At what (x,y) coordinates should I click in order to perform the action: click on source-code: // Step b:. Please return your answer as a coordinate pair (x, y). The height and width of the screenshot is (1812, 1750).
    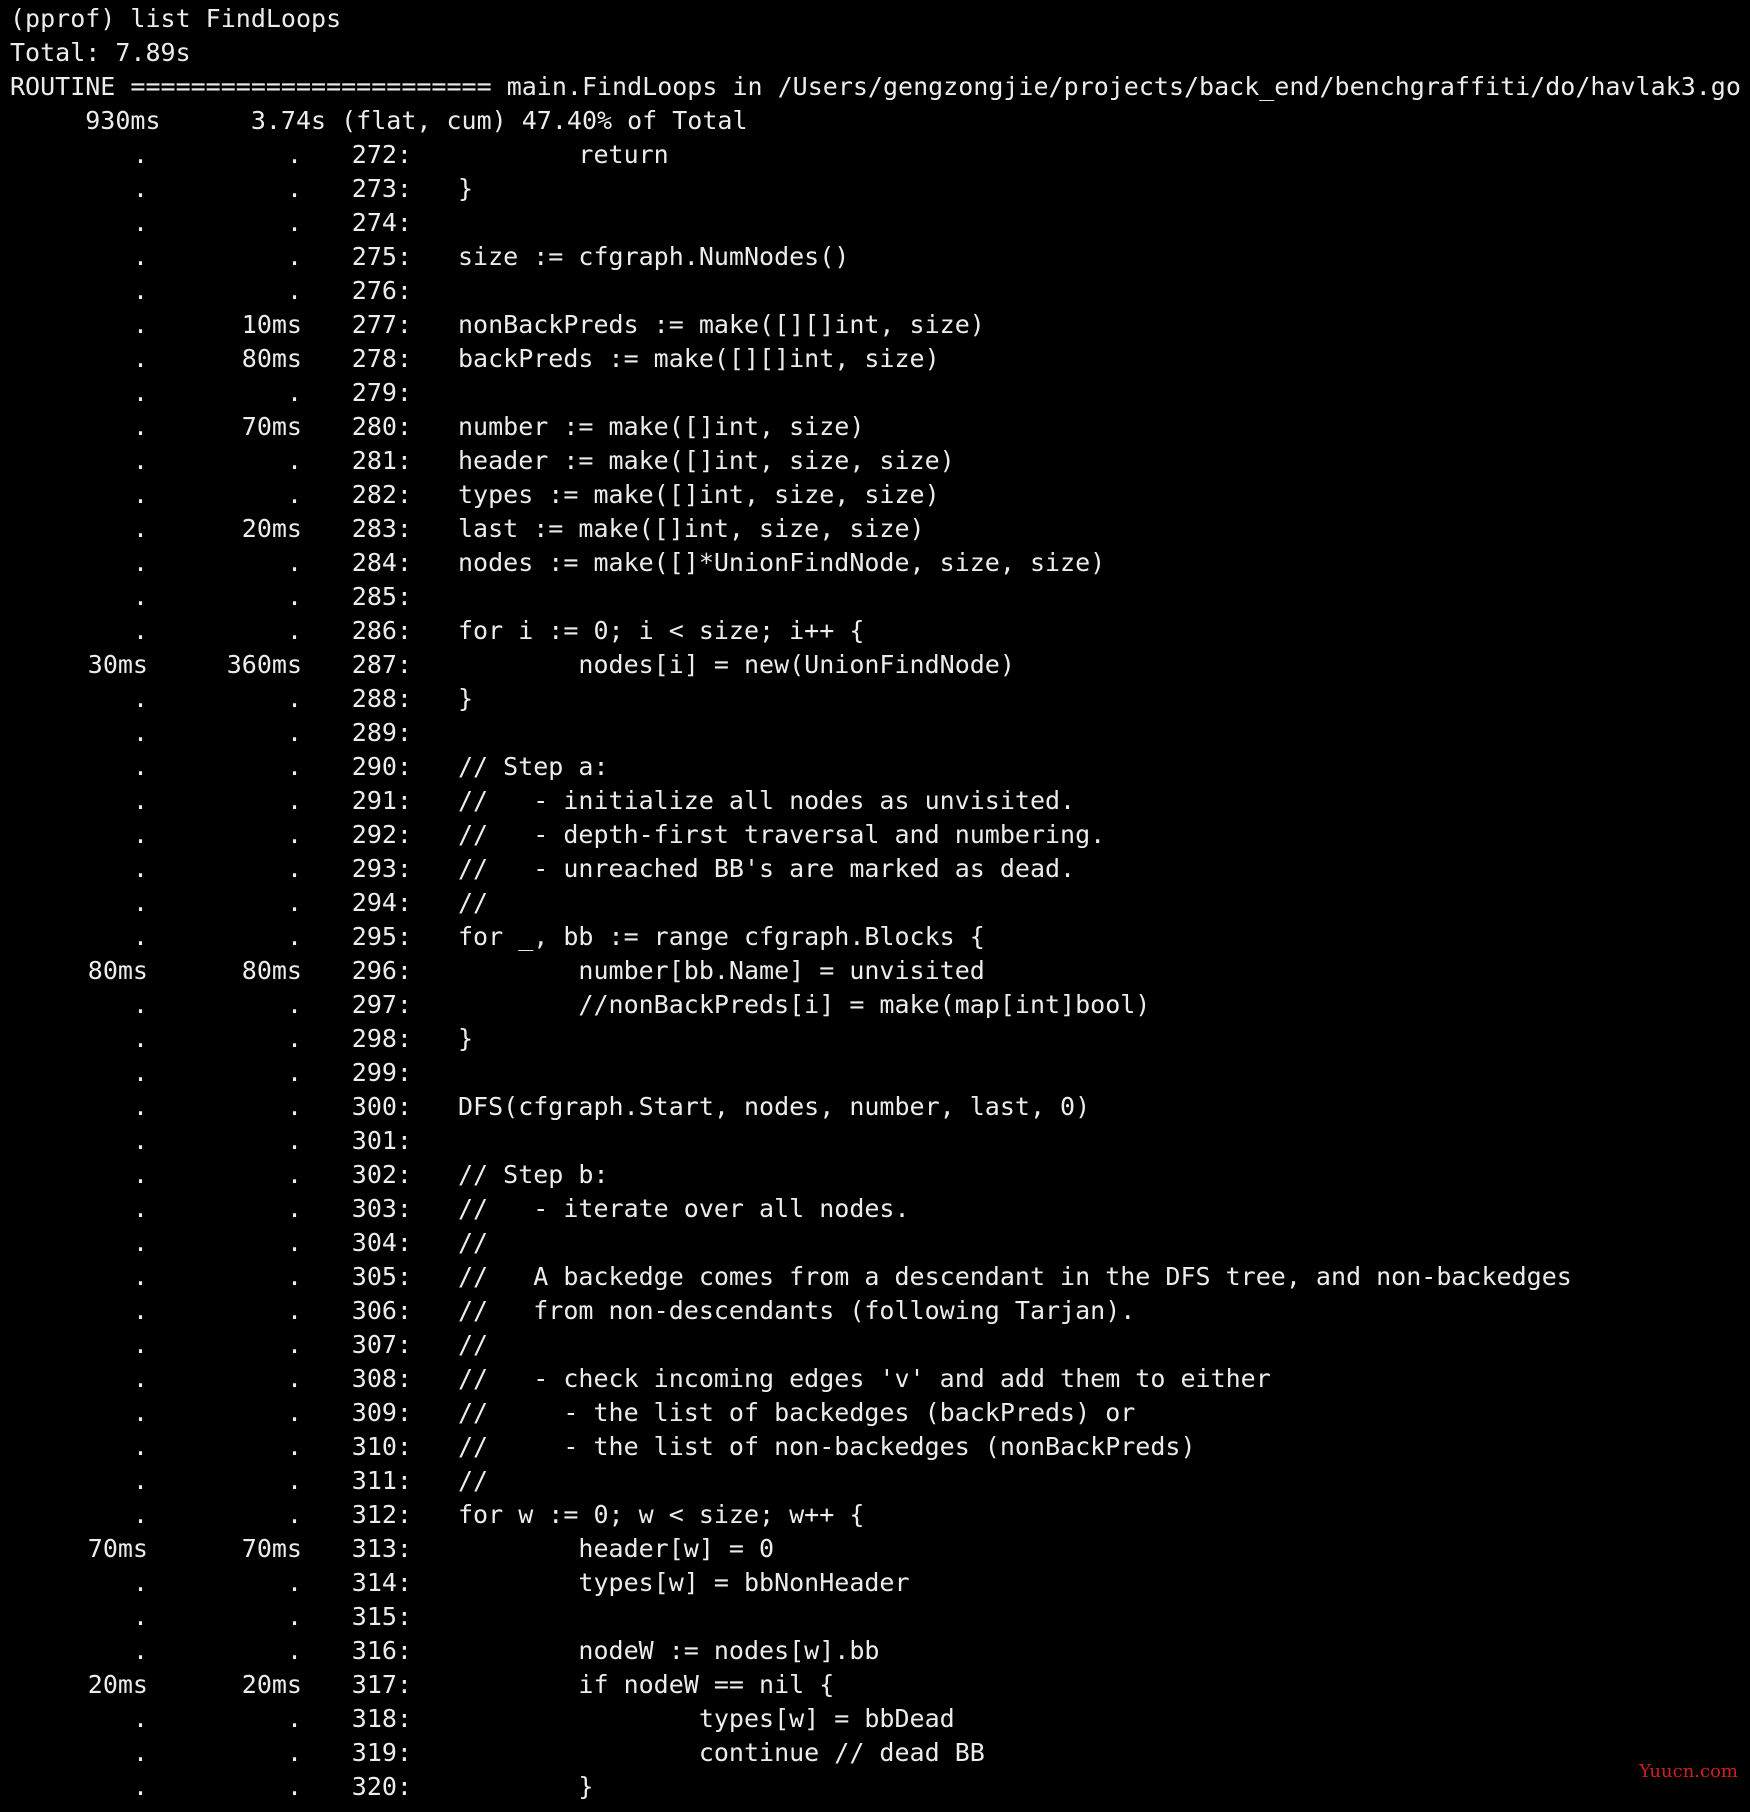
    Looking at the image, I should click on (533, 1174).